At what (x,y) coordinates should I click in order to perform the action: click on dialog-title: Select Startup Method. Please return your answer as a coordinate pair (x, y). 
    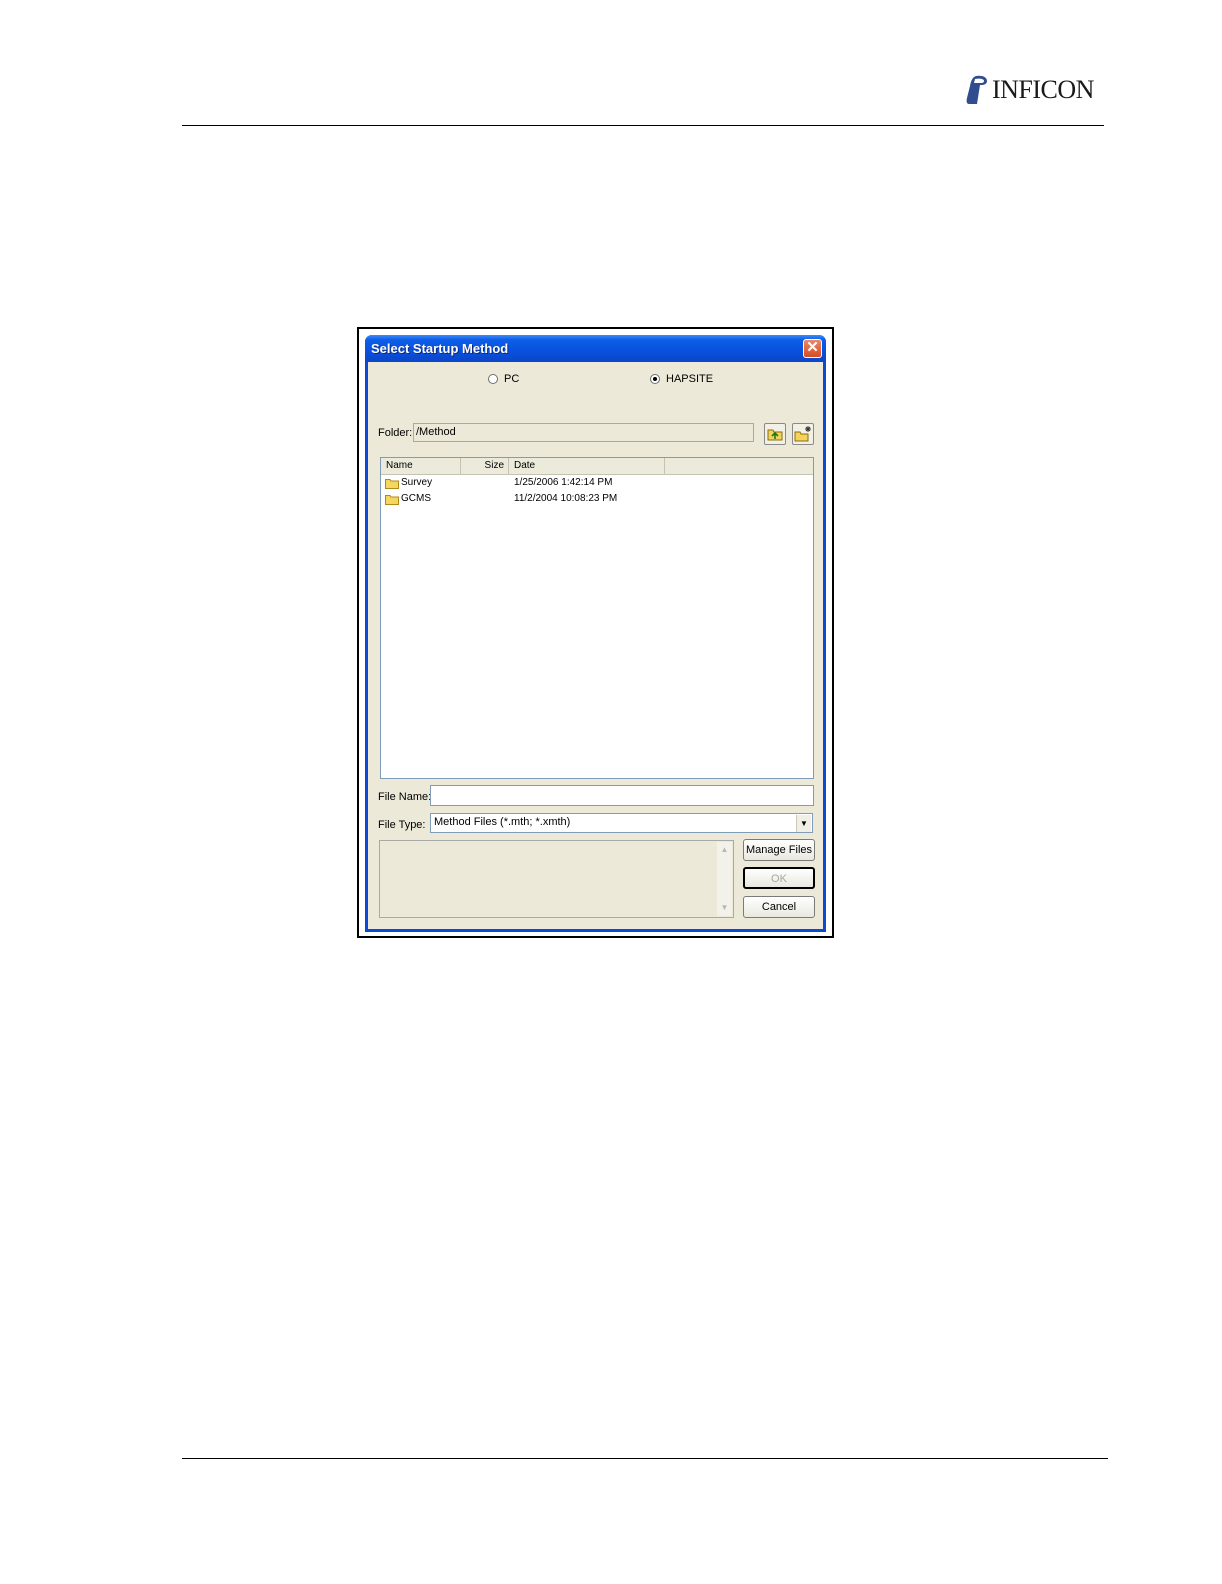
    Looking at the image, I should click on (440, 348).